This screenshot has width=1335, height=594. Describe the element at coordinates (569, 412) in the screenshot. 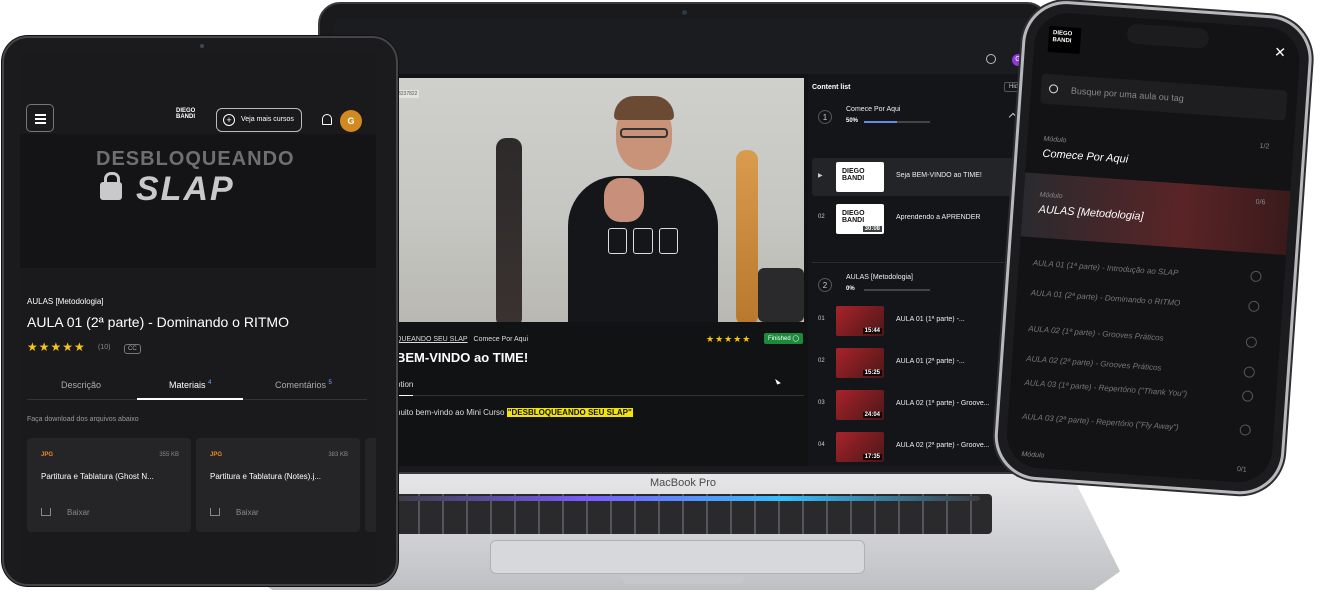

I see `description-highlight: "DESBLOQUEANDO SEU SLAP"` at that location.